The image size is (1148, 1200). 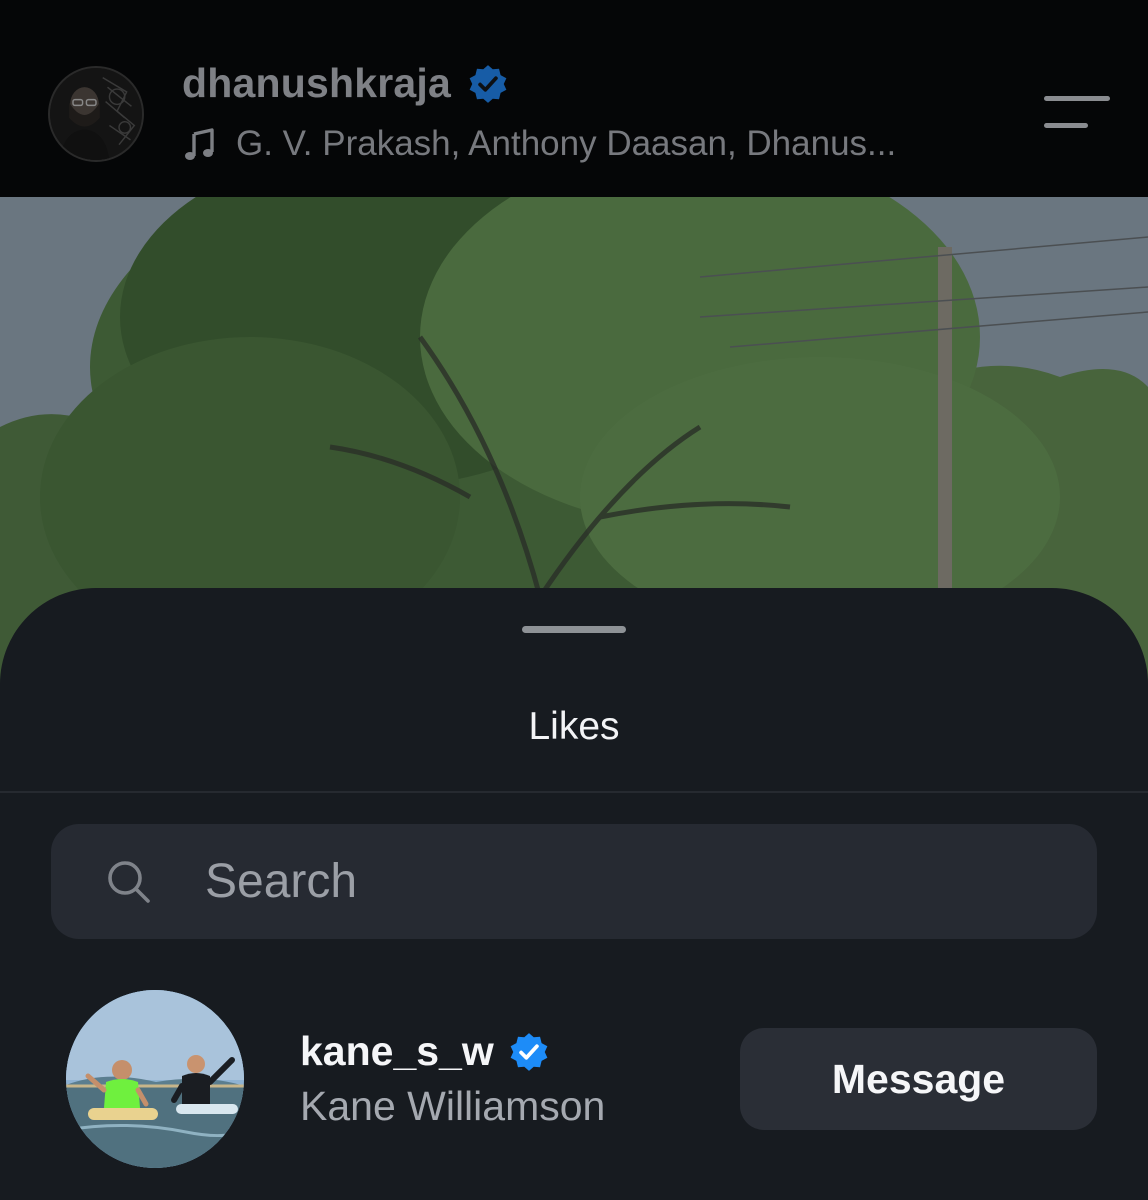 I want to click on search-box, so click(x=574, y=881).